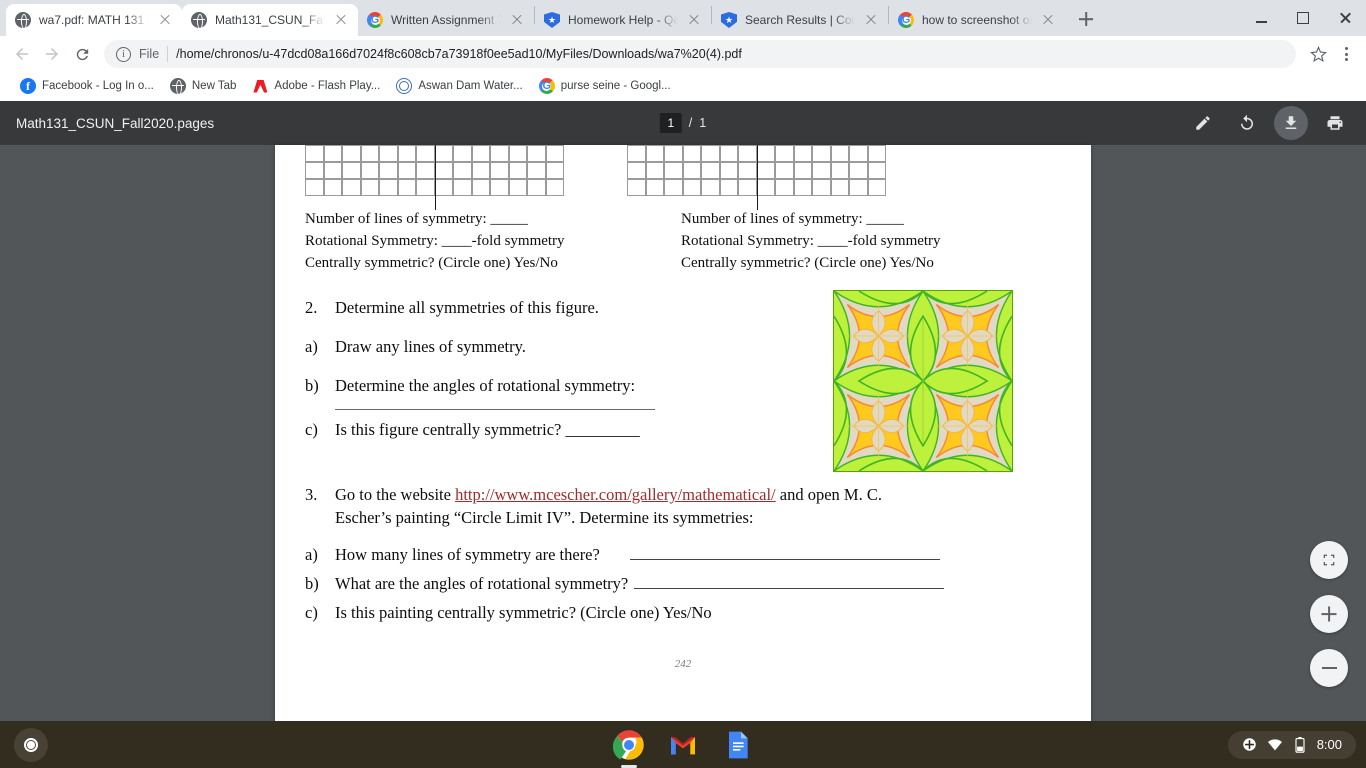  I want to click on system-tray: 8:00, so click(1291, 744).